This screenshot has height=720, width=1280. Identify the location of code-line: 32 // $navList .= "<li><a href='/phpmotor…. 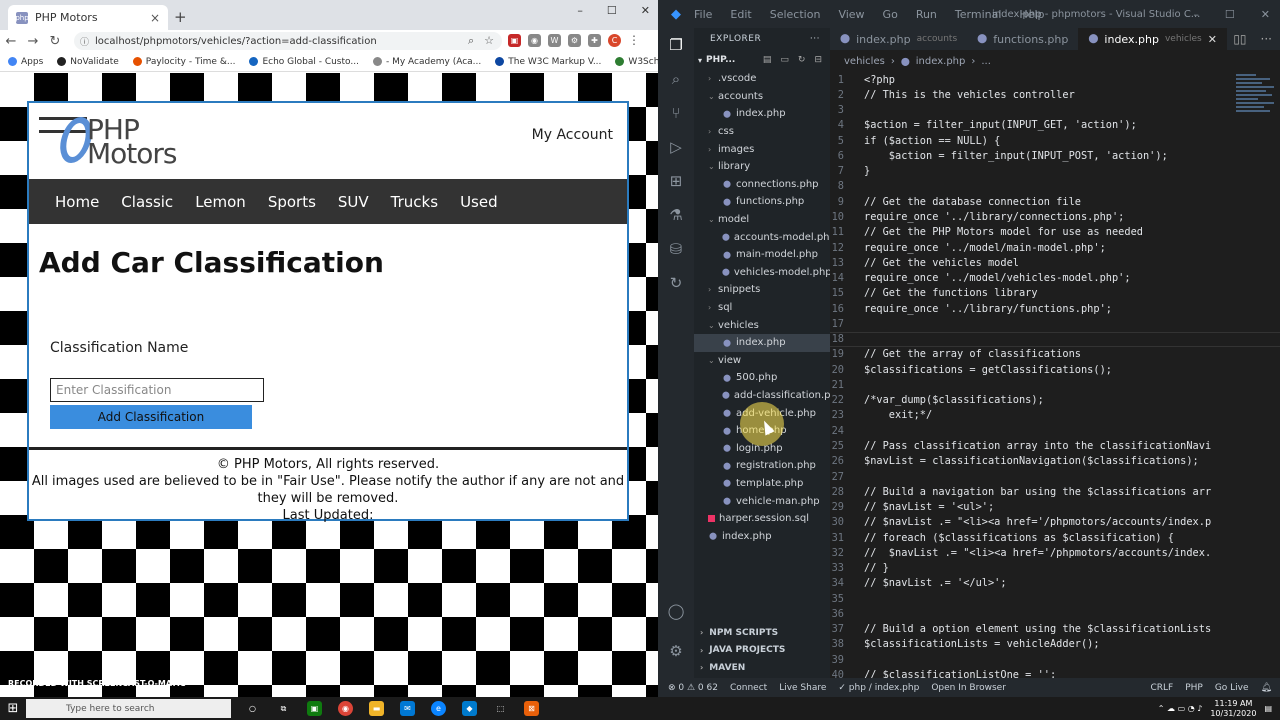
(1055, 552).